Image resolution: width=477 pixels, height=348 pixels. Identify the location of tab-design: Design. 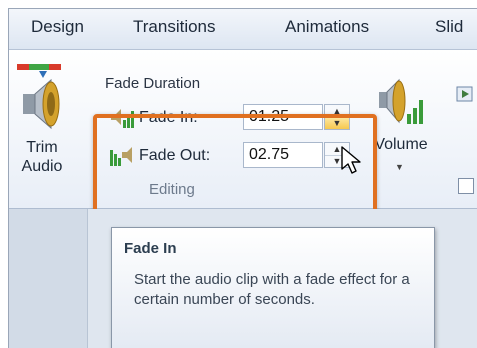
(57, 27).